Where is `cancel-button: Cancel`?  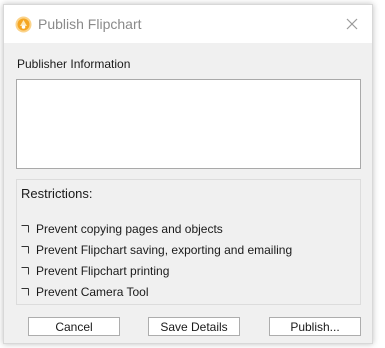 cancel-button: Cancel is located at coordinates (74, 326).